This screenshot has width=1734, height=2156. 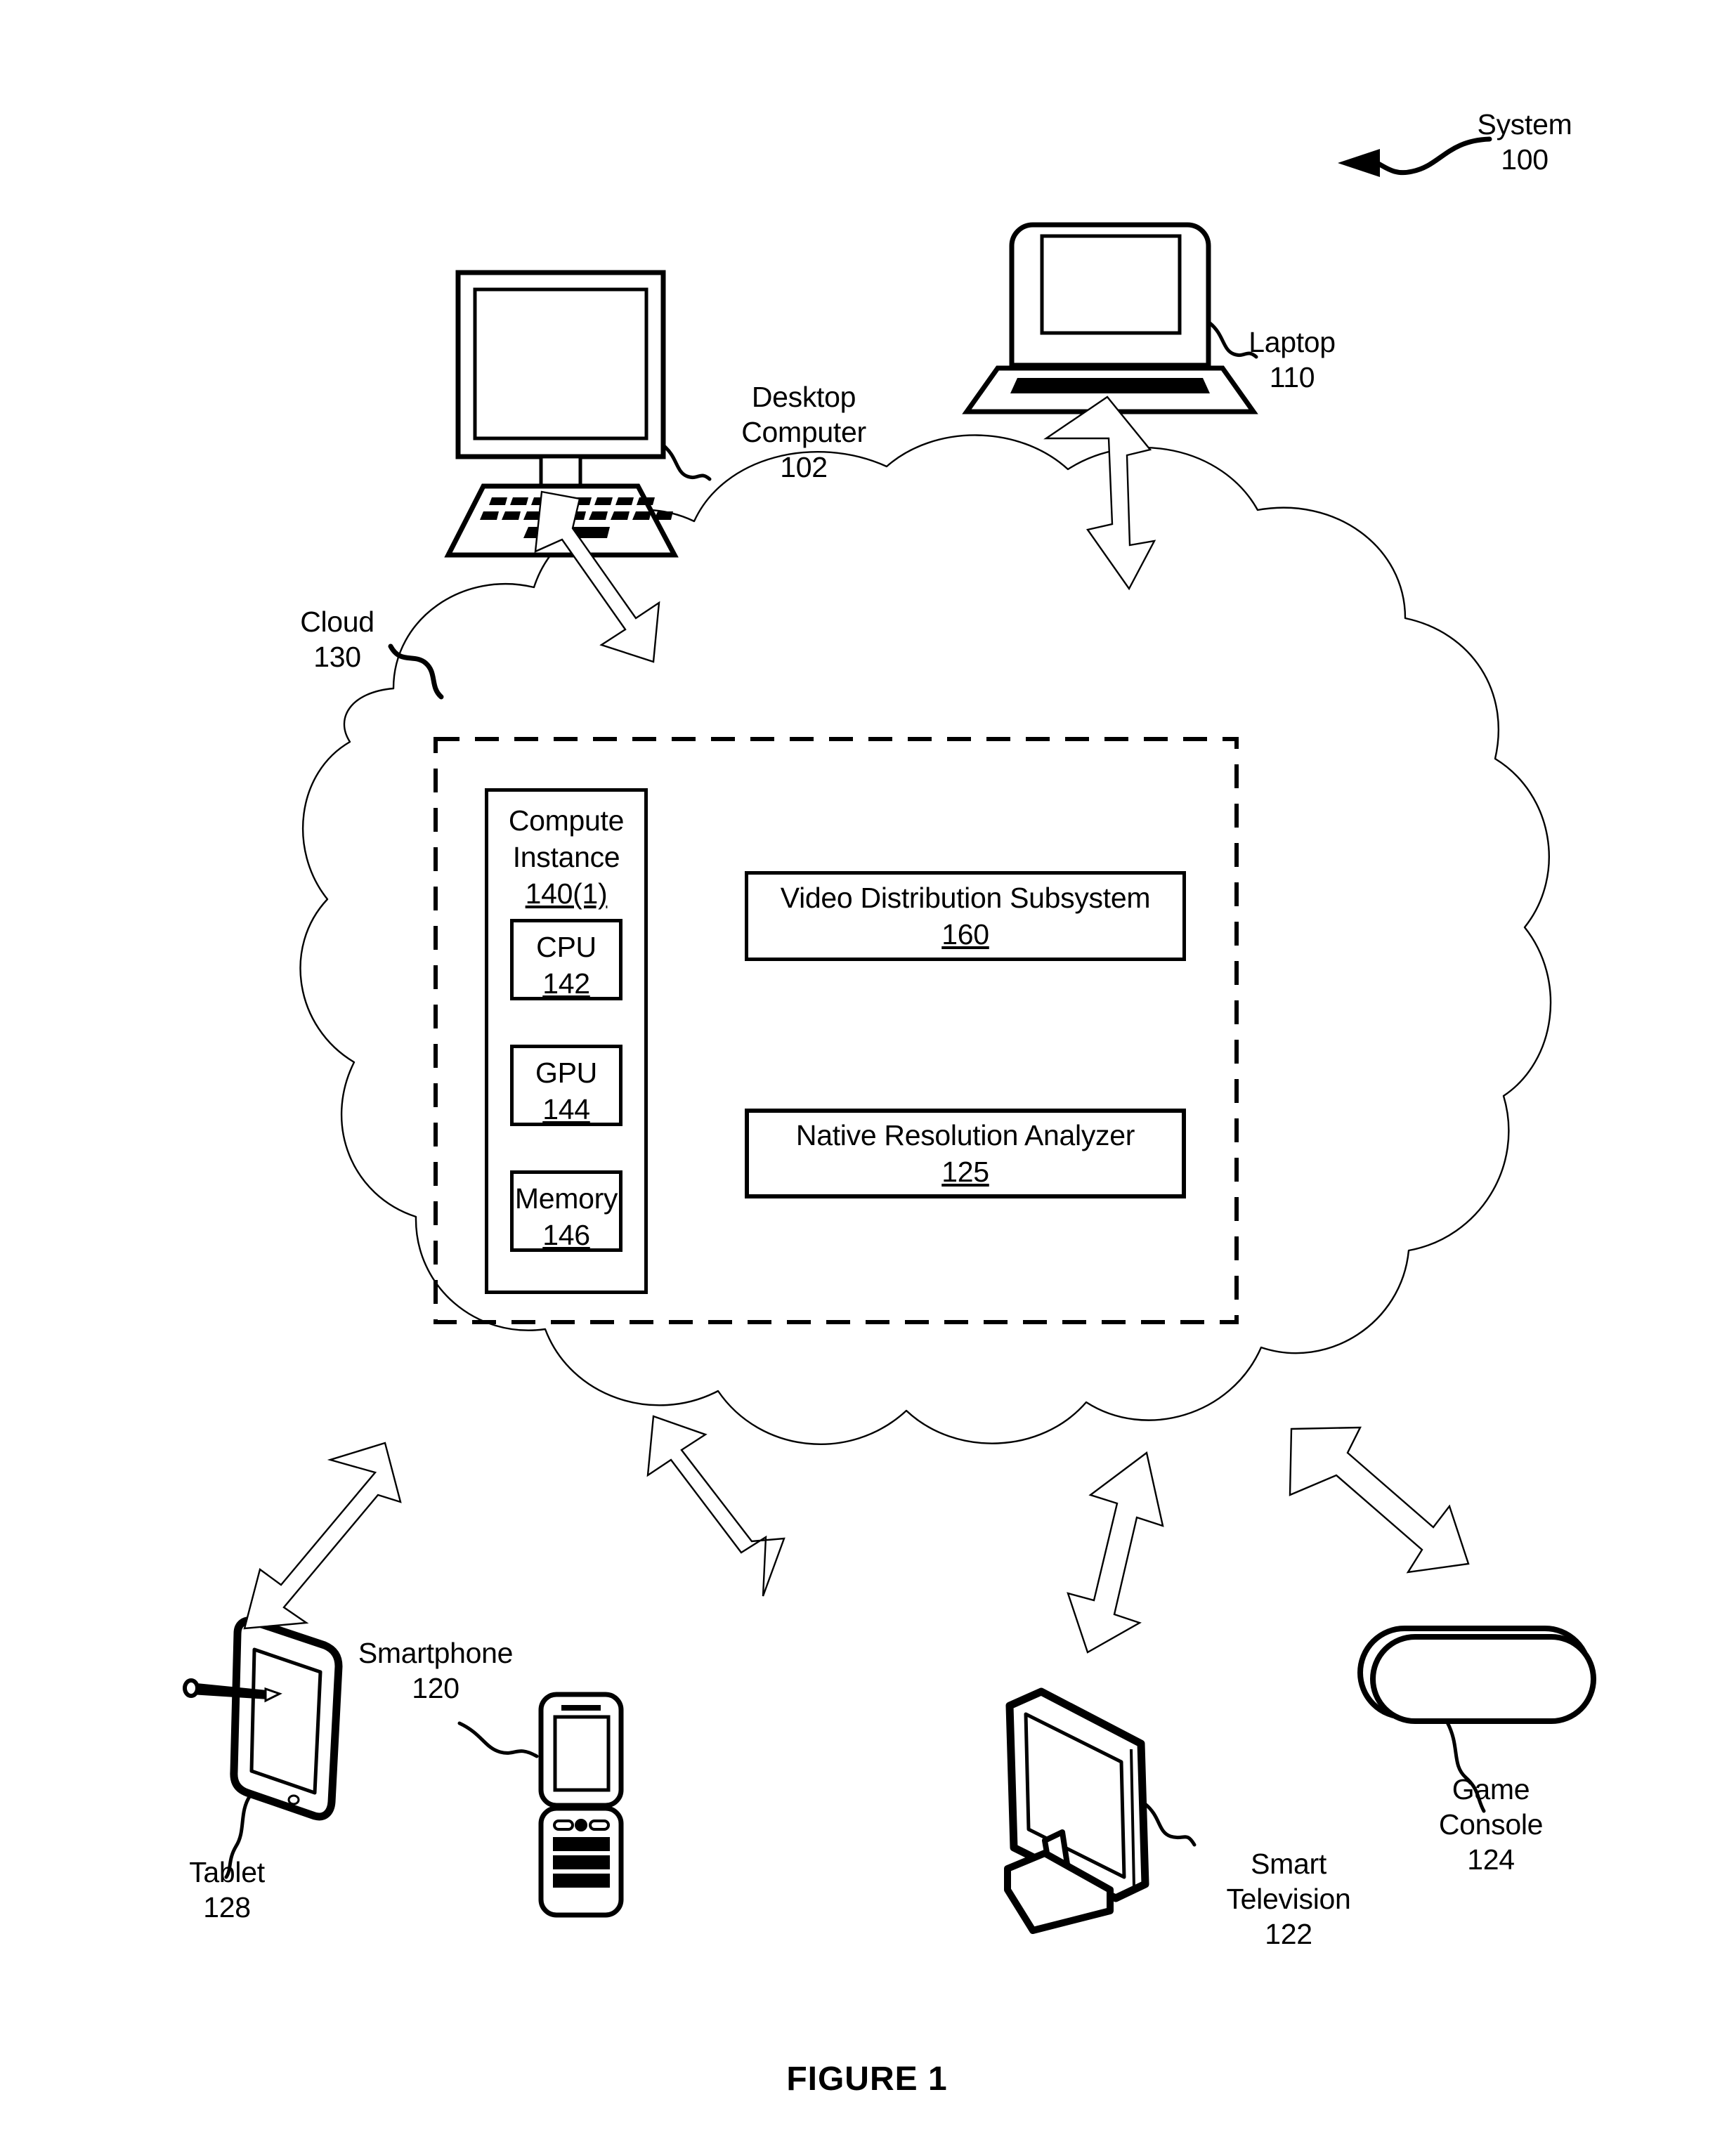 What do you see at coordinates (1292, 359) in the screenshot?
I see `laptop-label: Laptop 110` at bounding box center [1292, 359].